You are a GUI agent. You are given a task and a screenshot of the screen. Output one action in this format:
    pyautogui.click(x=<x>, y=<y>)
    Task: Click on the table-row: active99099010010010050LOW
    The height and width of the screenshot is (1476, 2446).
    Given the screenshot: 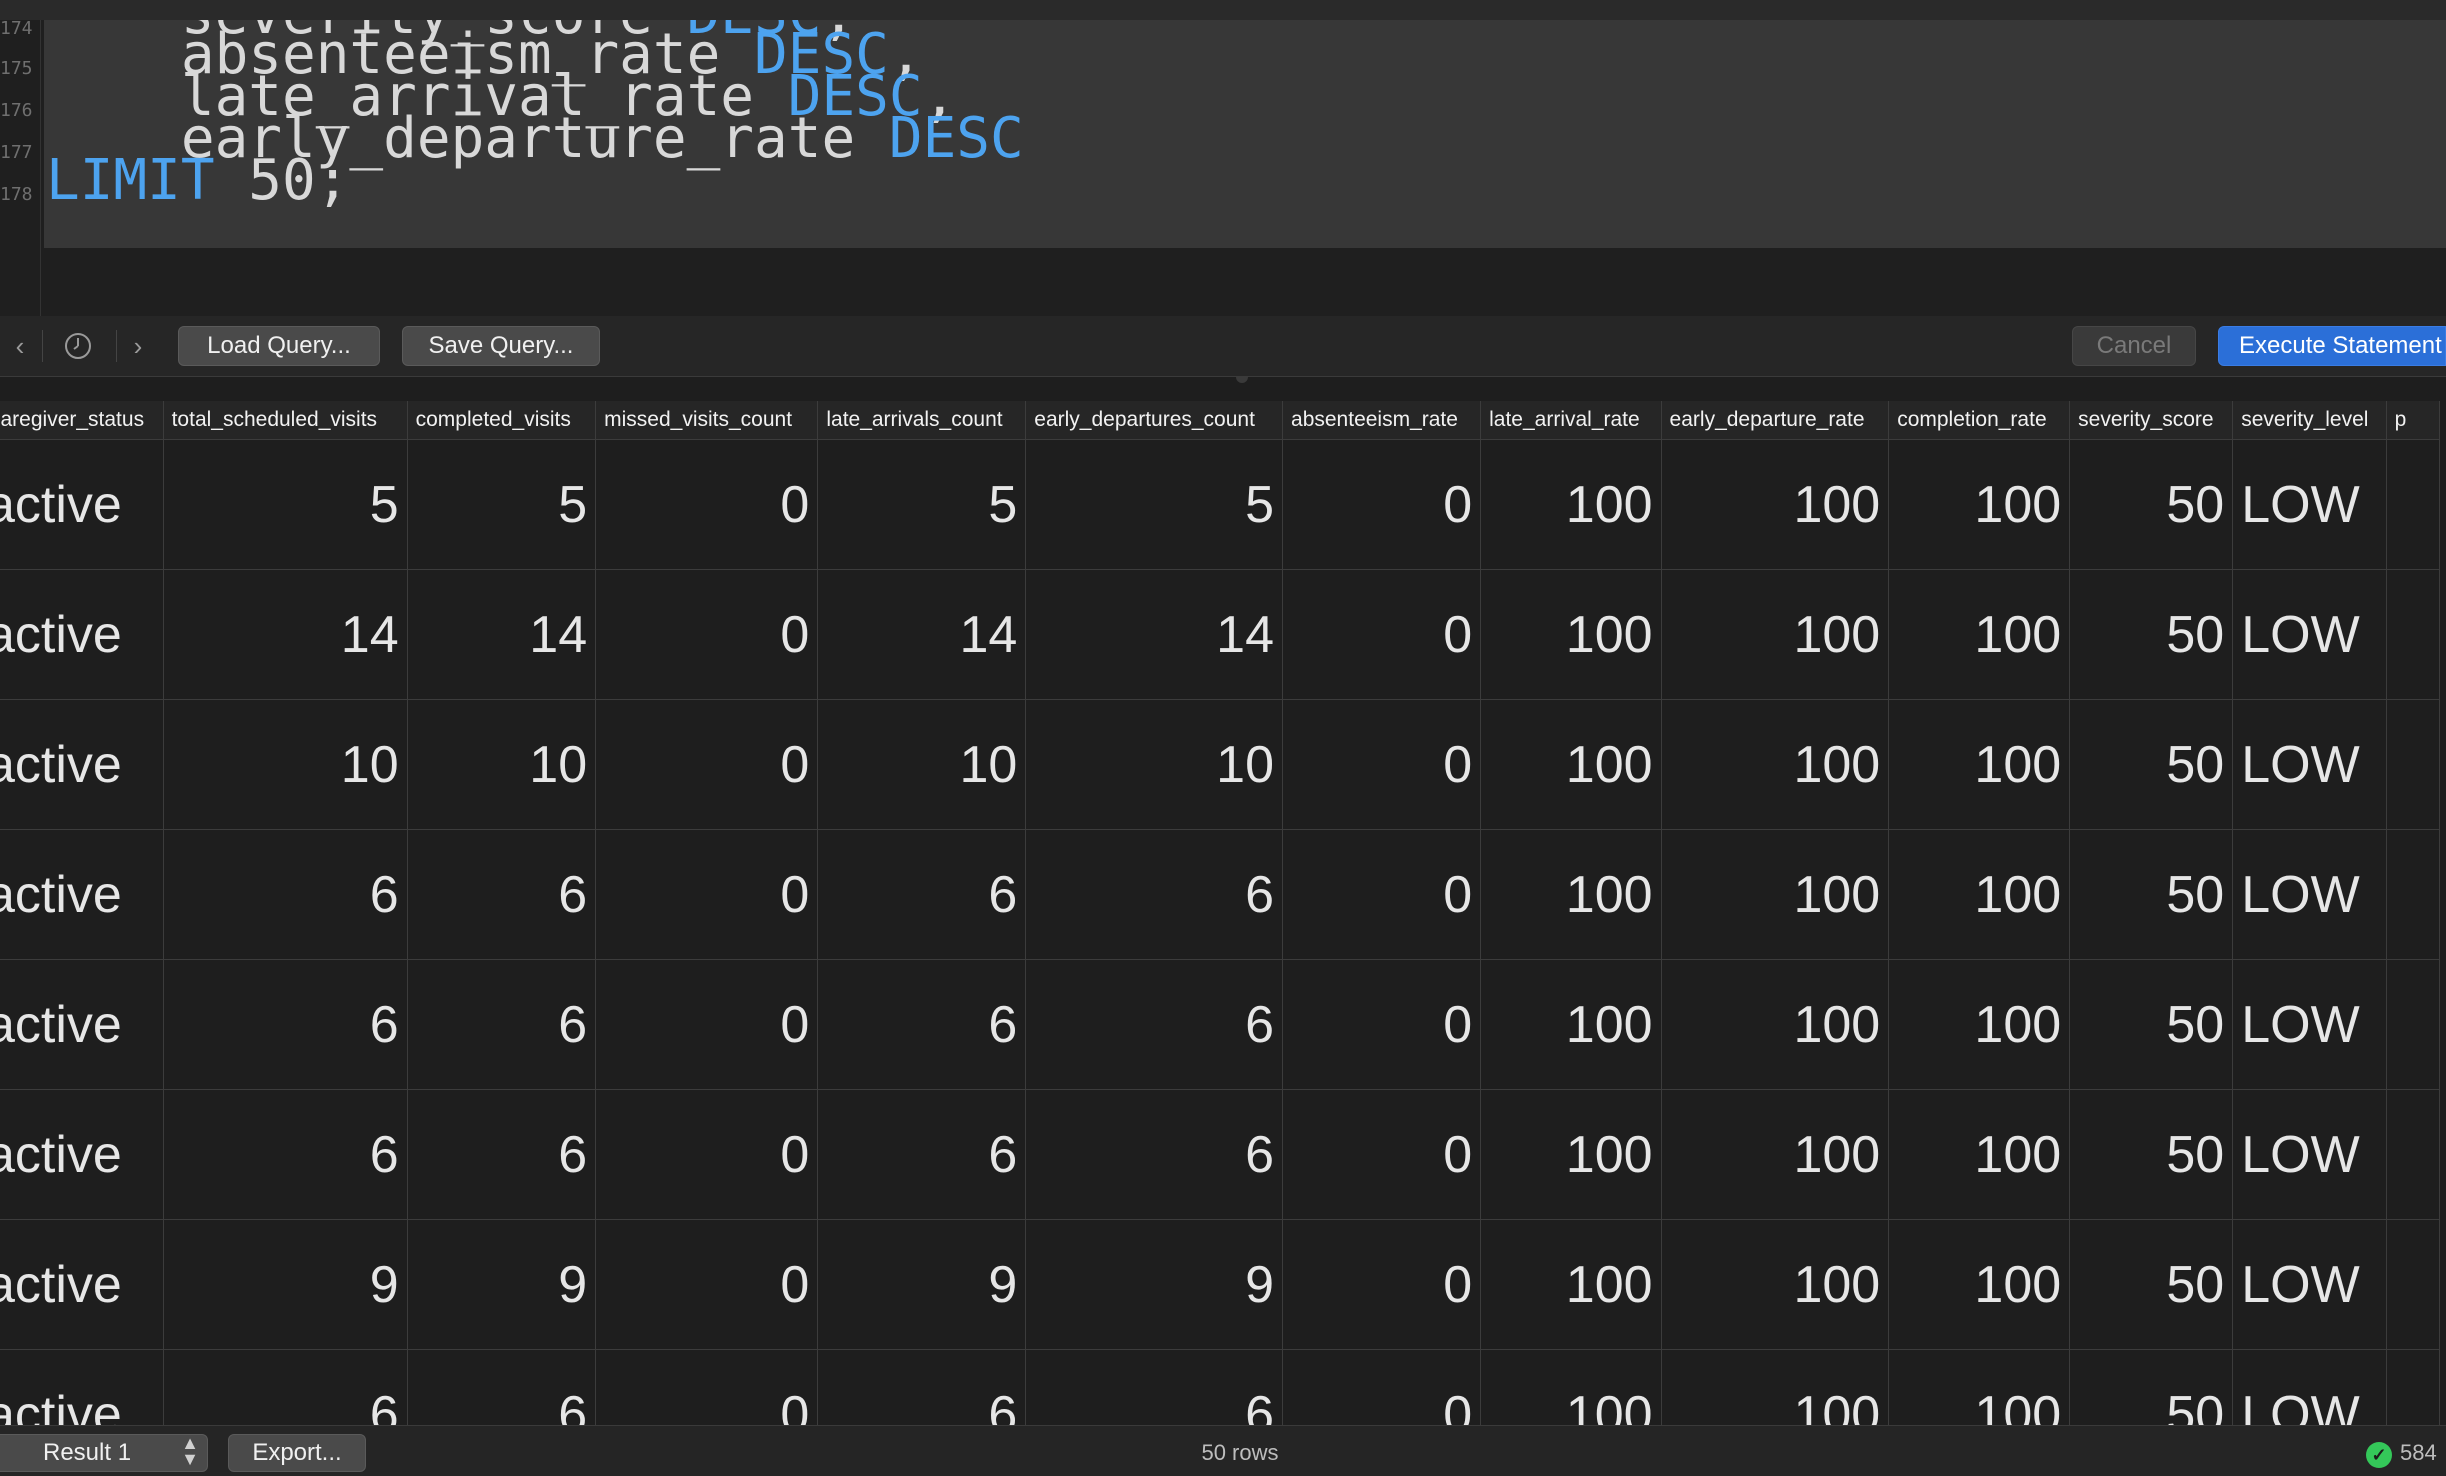 What is the action you would take?
    pyautogui.click(x=1220, y=1284)
    